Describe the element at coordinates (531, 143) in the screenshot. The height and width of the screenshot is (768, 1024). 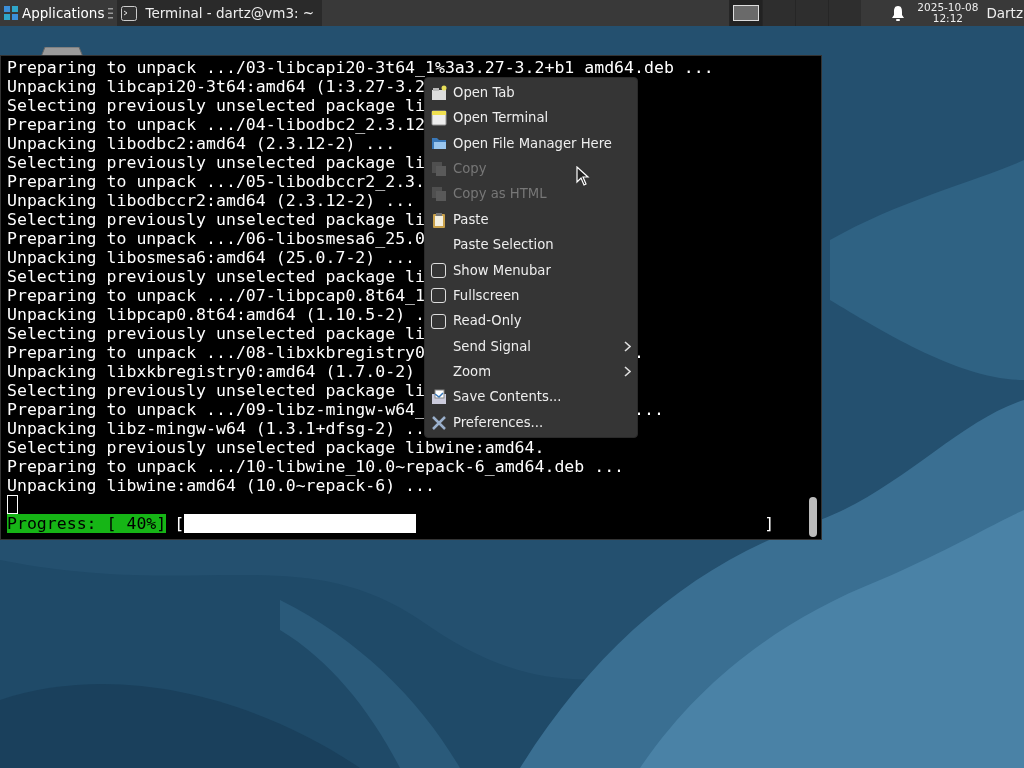
I see `menu-item: Open File Manager Here` at that location.